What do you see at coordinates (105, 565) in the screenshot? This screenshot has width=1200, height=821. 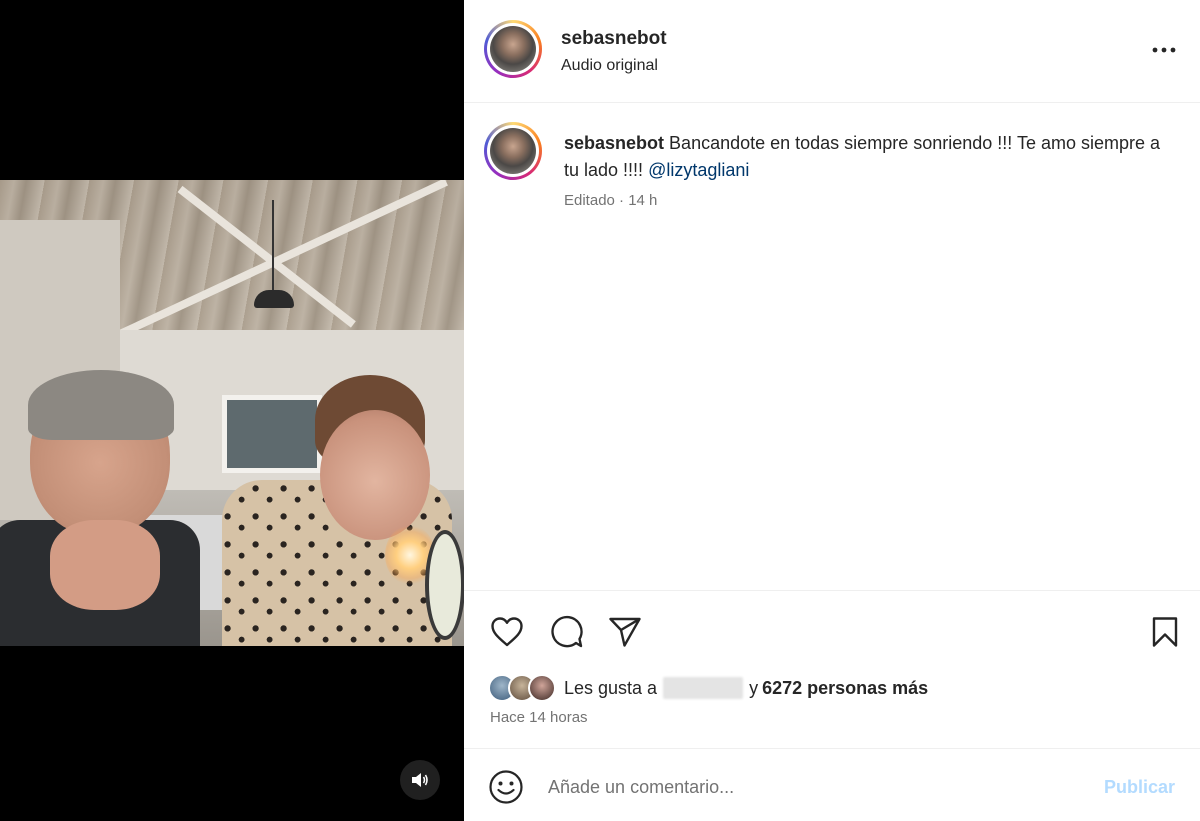 I see `video-person-left-hand` at bounding box center [105, 565].